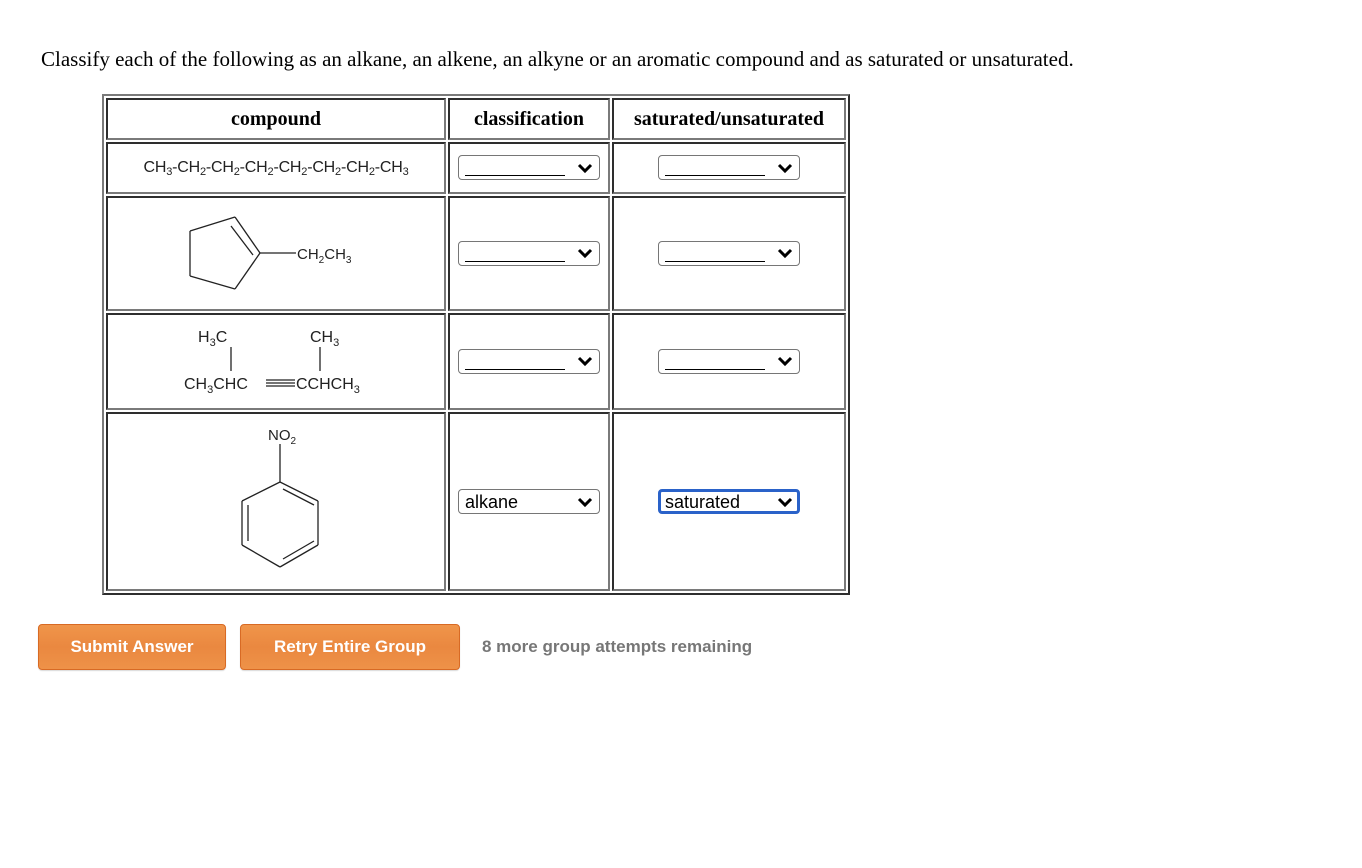 The image size is (1362, 868). I want to click on dimethylhexyne-structure: H3C CH3 CH3CHC CCHCH3, so click(272, 362).